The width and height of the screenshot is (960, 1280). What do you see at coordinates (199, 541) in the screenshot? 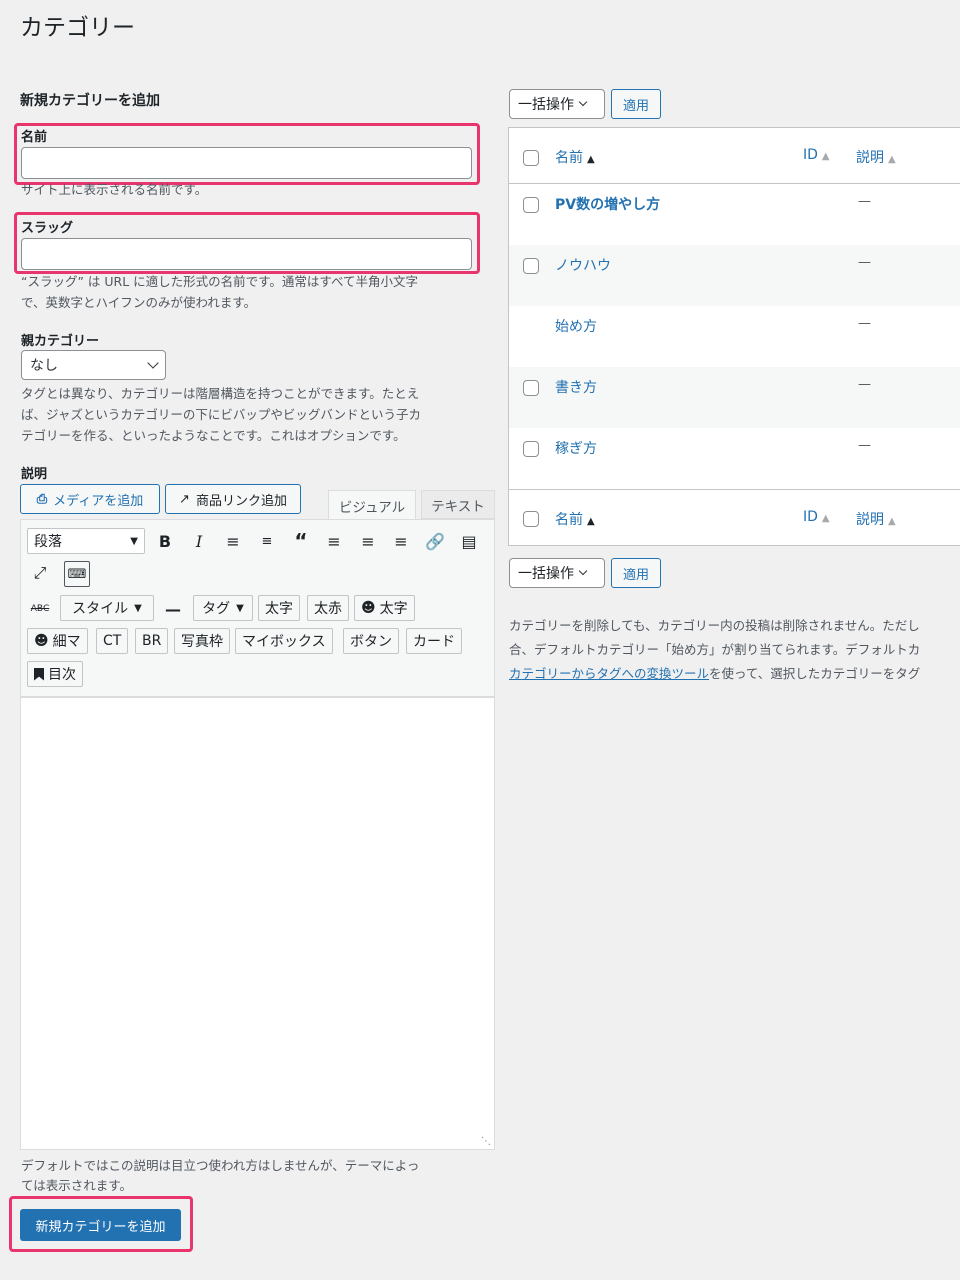
I see `italic-icon: I` at bounding box center [199, 541].